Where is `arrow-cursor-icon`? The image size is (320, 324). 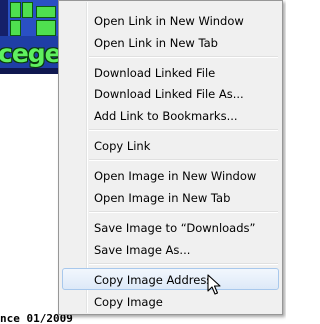 arrow-cursor-icon is located at coordinates (214, 284).